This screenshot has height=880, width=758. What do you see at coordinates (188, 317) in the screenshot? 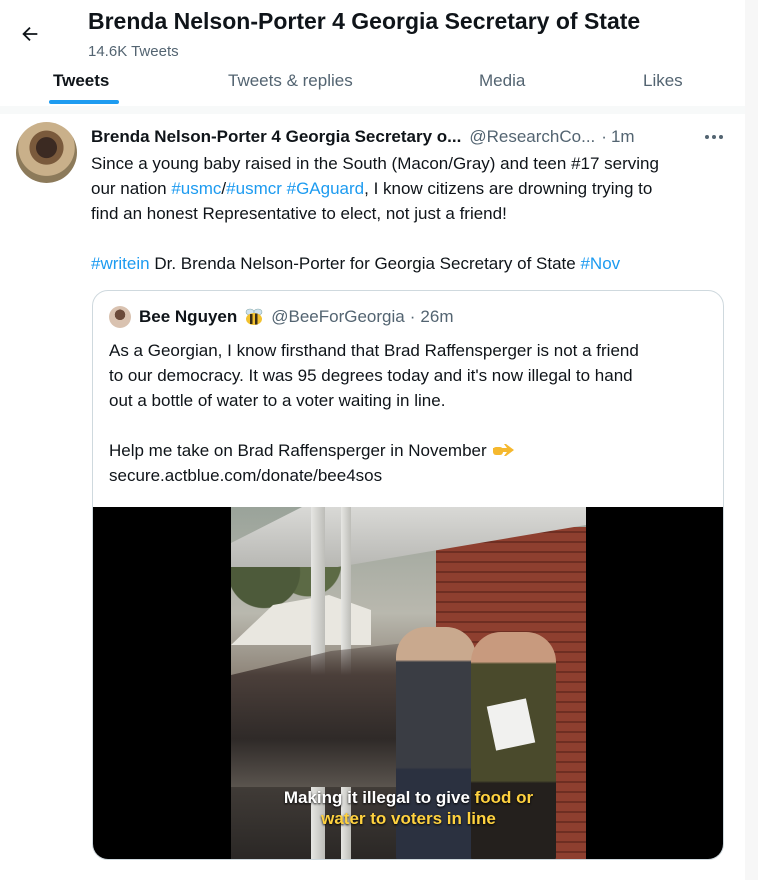
I see `quoted-author-name: Bee Nguyen` at bounding box center [188, 317].